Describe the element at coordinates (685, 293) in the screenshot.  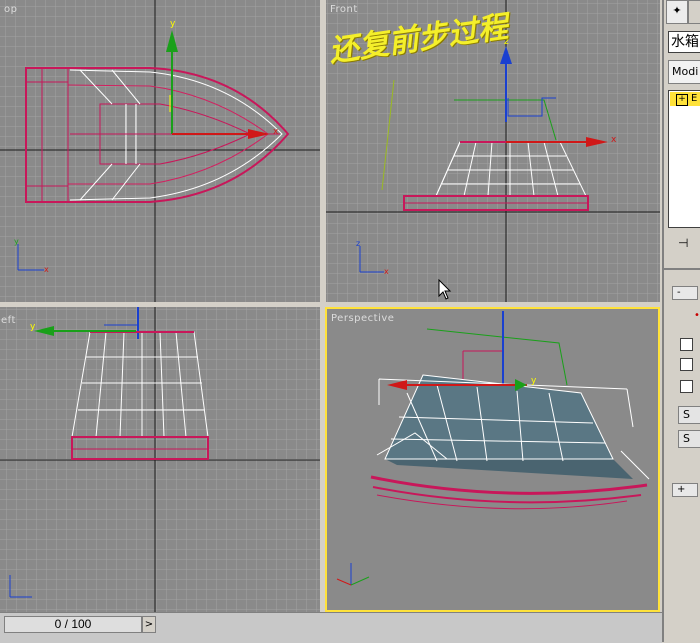
I see `rollout-collapse-button: -` at that location.